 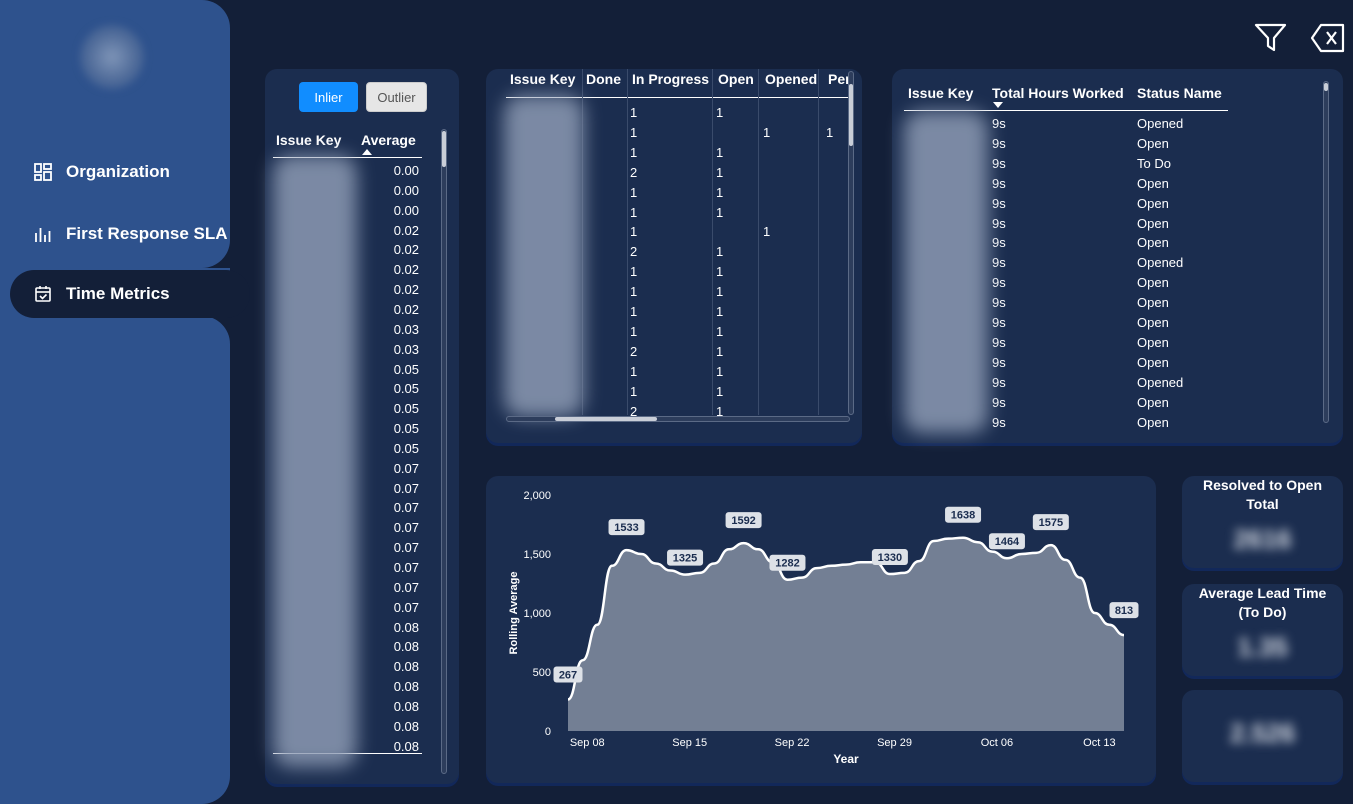 I want to click on y-tick-label: 1,500, so click(x=537, y=555).